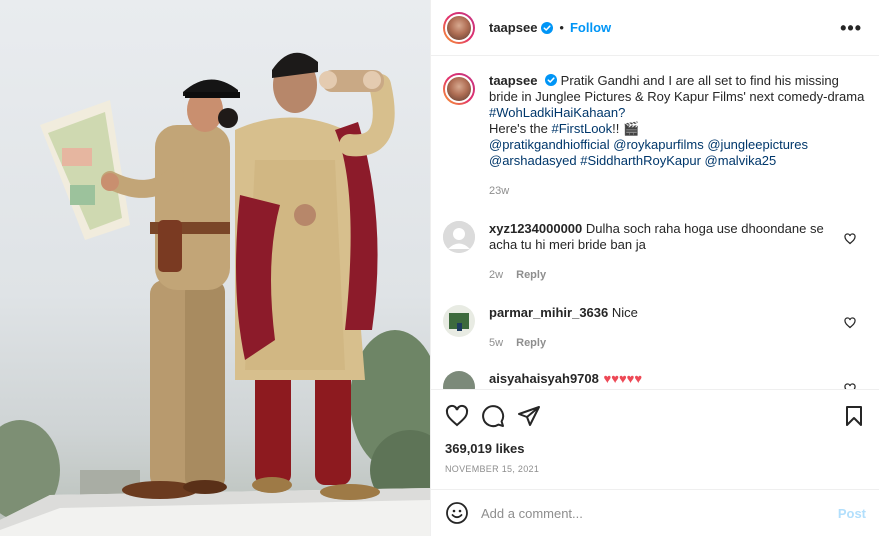 This screenshot has width=879, height=536. I want to click on commenter-username: parmar_mihir_3636, so click(548, 312).